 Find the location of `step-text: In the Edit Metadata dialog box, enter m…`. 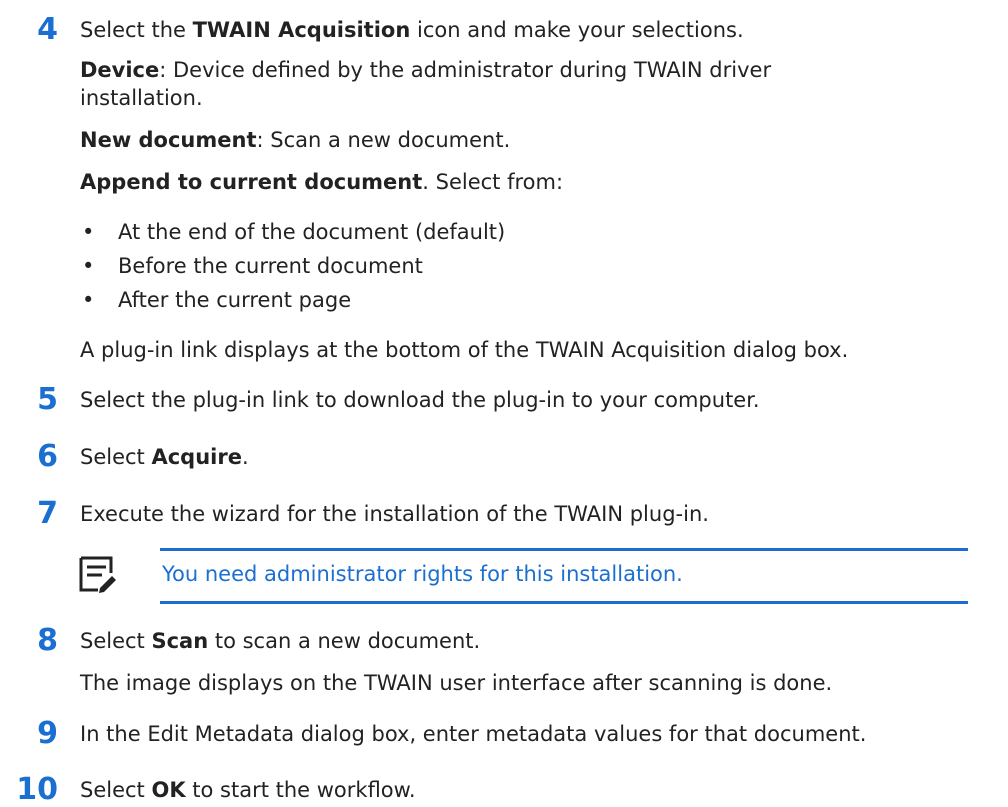

step-text: In the Edit Metadata dialog box, enter m… is located at coordinates (473, 734).